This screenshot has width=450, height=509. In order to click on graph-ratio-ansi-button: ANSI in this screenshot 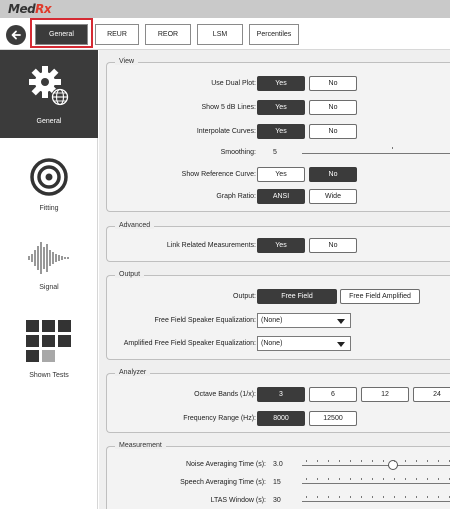, I will do `click(281, 196)`.